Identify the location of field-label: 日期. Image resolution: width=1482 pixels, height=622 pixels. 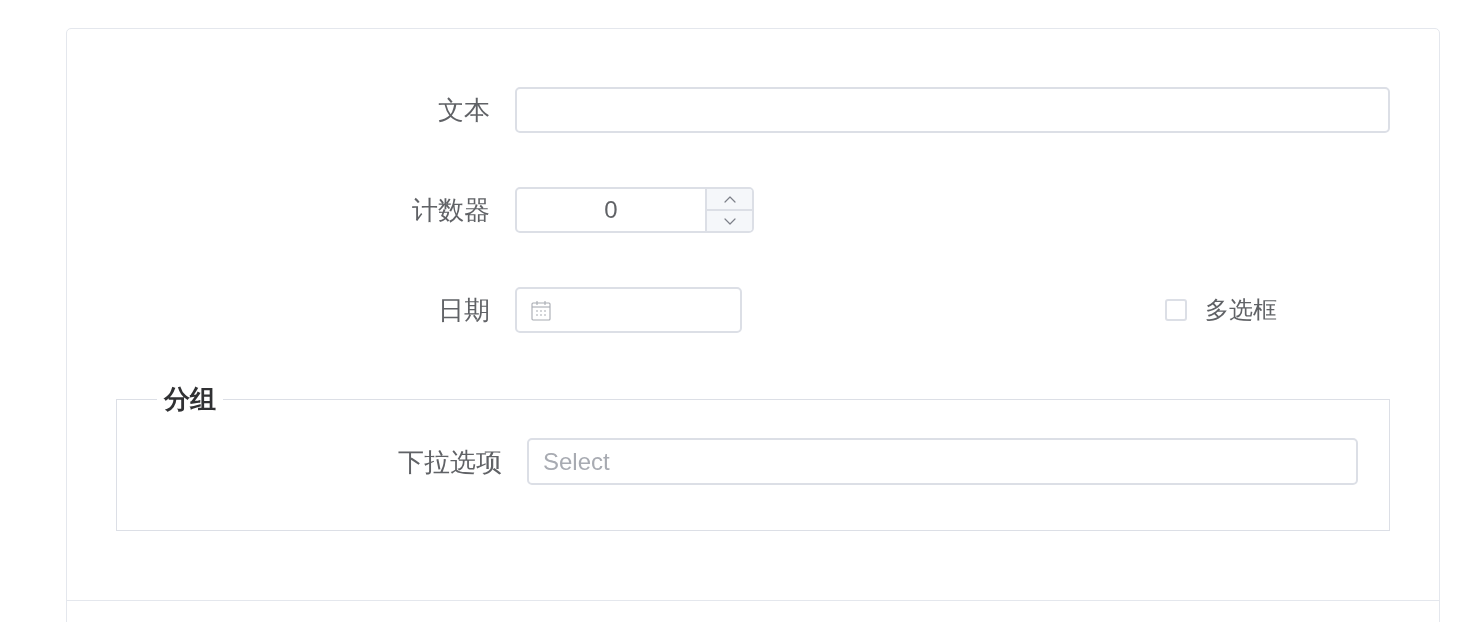
(464, 310).